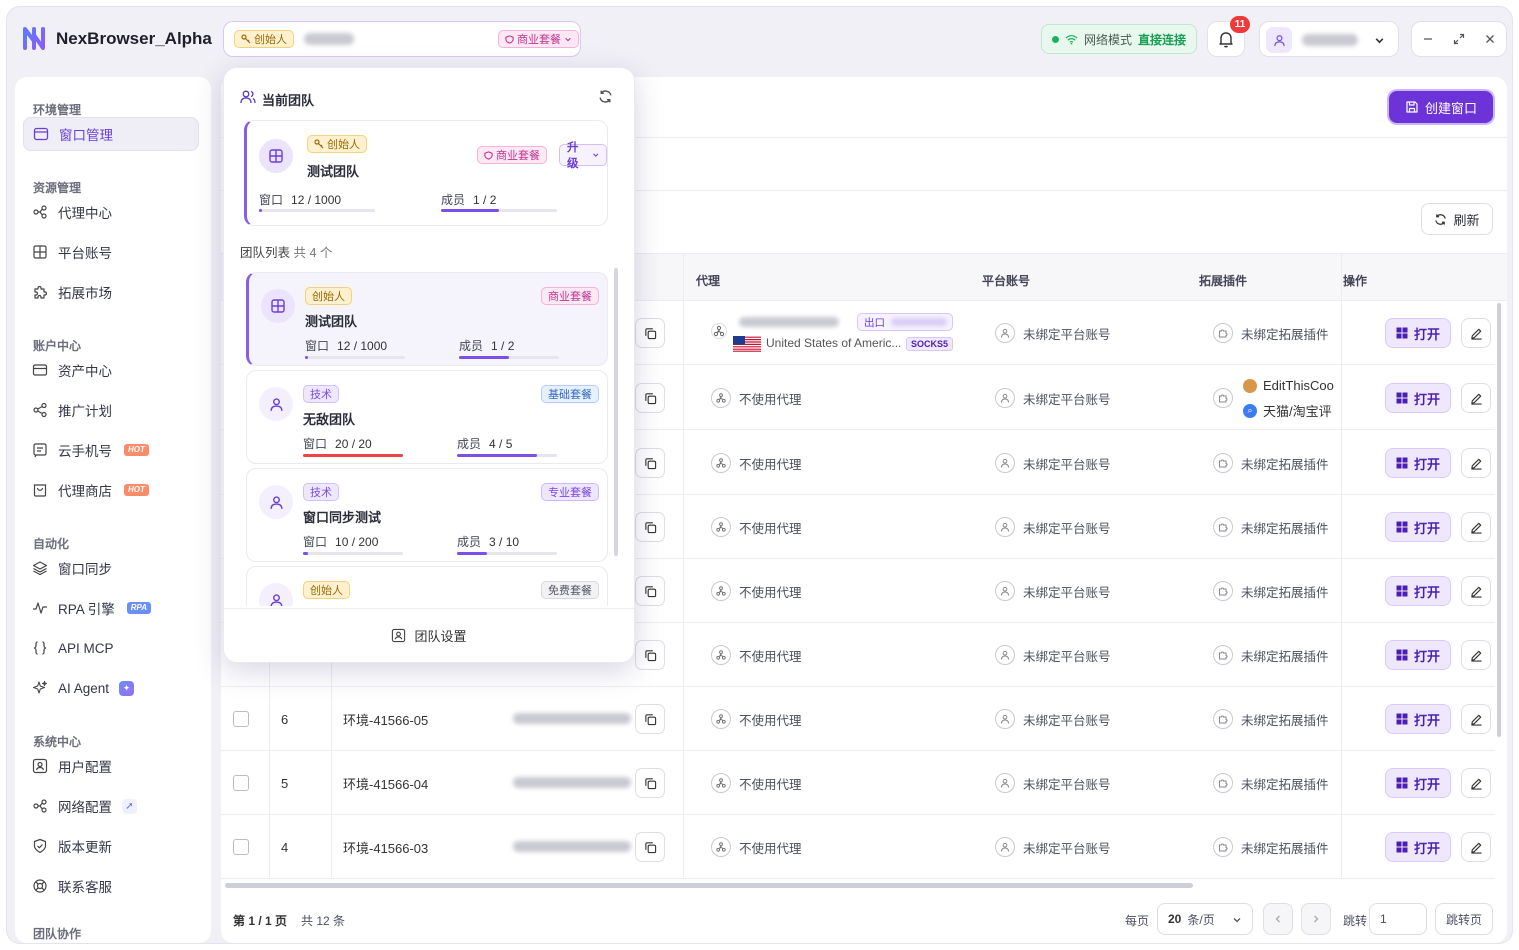  What do you see at coordinates (605, 96) in the screenshot?
I see `refresh-icon` at bounding box center [605, 96].